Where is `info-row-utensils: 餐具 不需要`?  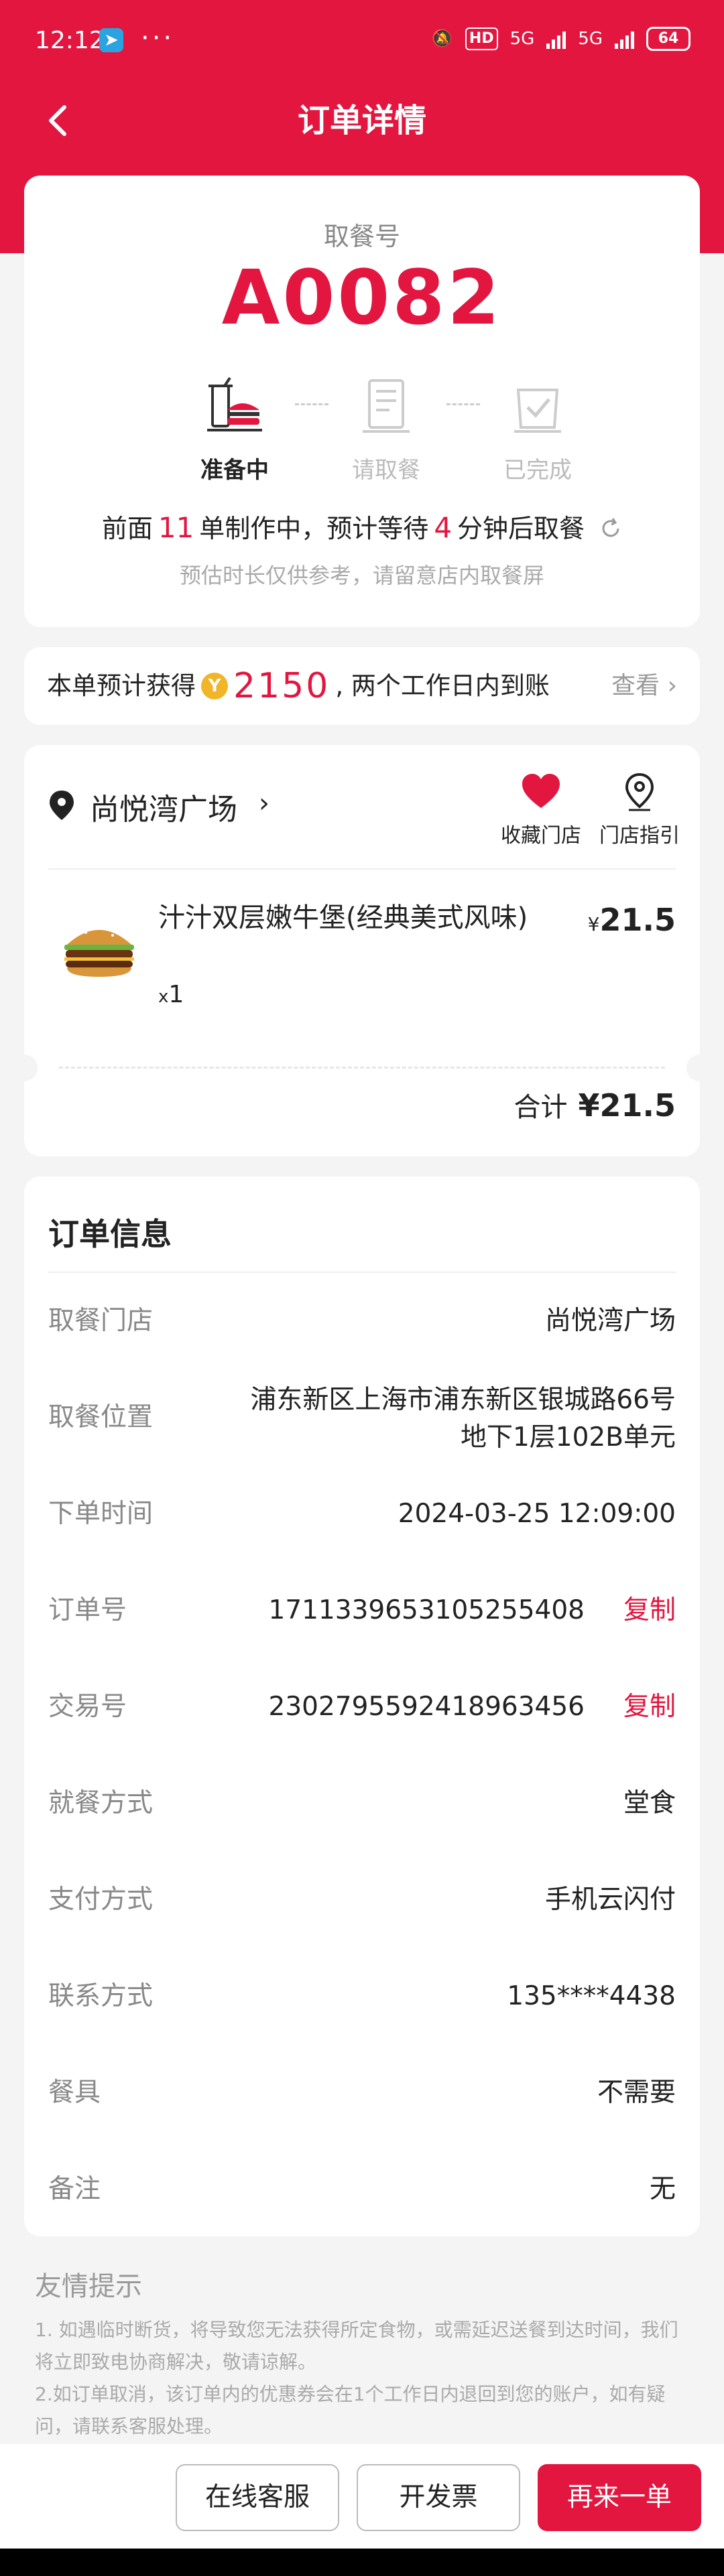 info-row-utensils: 餐具 不需要 is located at coordinates (362, 2093).